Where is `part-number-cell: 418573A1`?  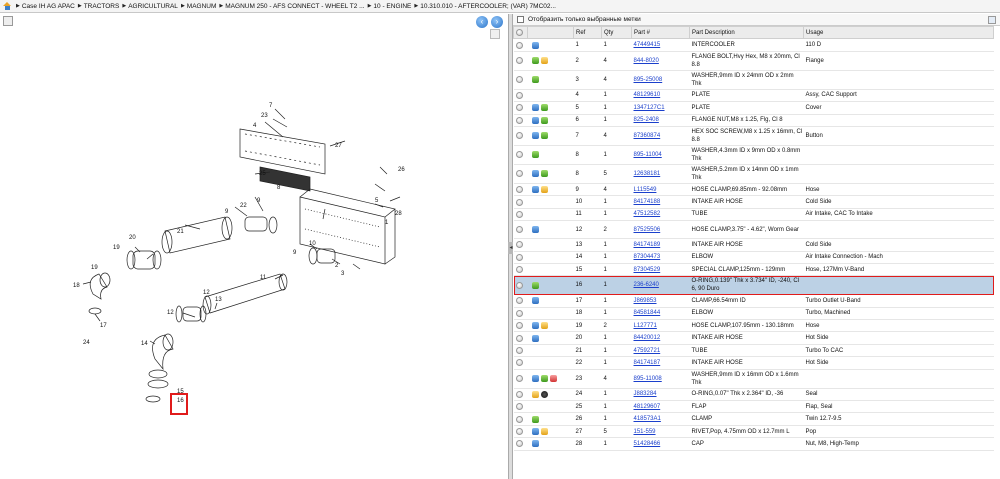 part-number-cell: 418573A1 is located at coordinates (660, 419).